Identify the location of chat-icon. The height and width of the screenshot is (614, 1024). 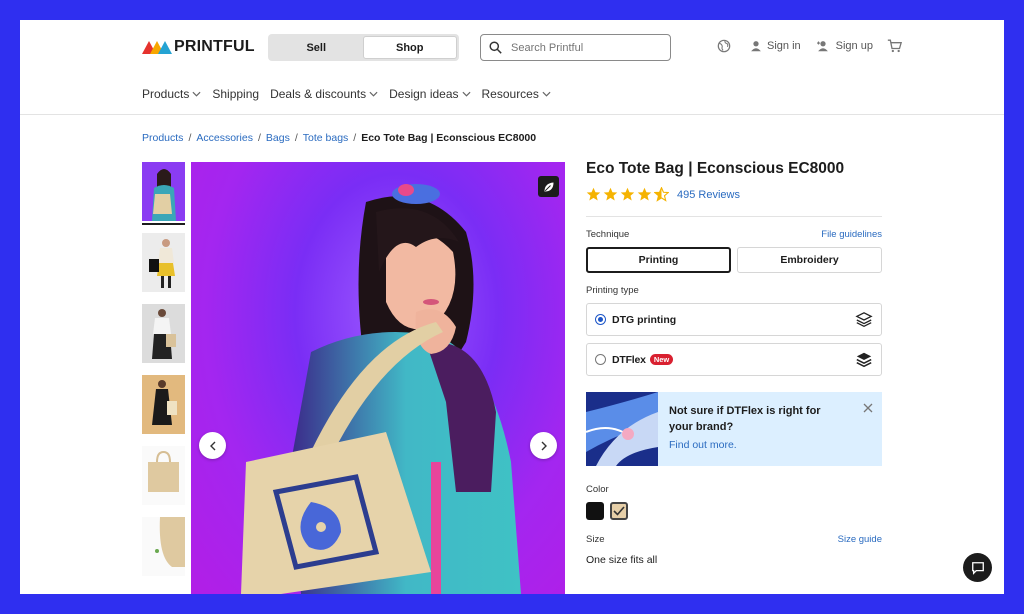
(977, 568).